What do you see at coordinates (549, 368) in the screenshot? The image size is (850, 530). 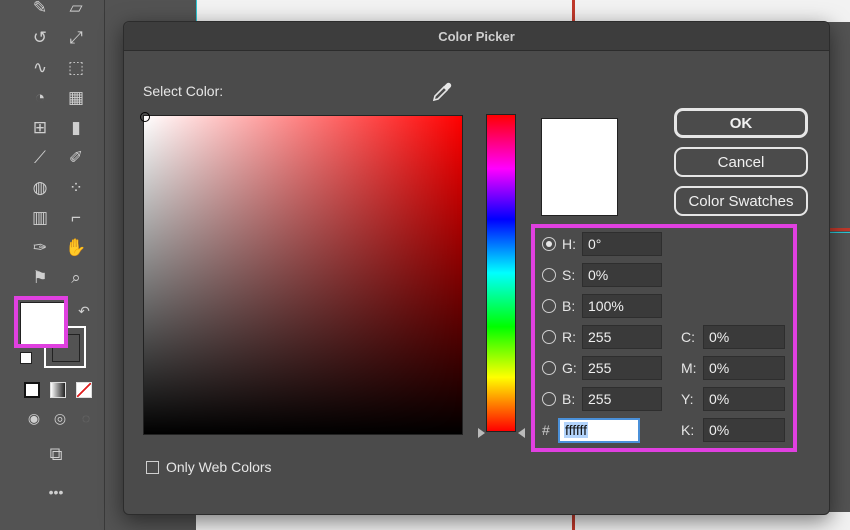 I see `green-radio` at bounding box center [549, 368].